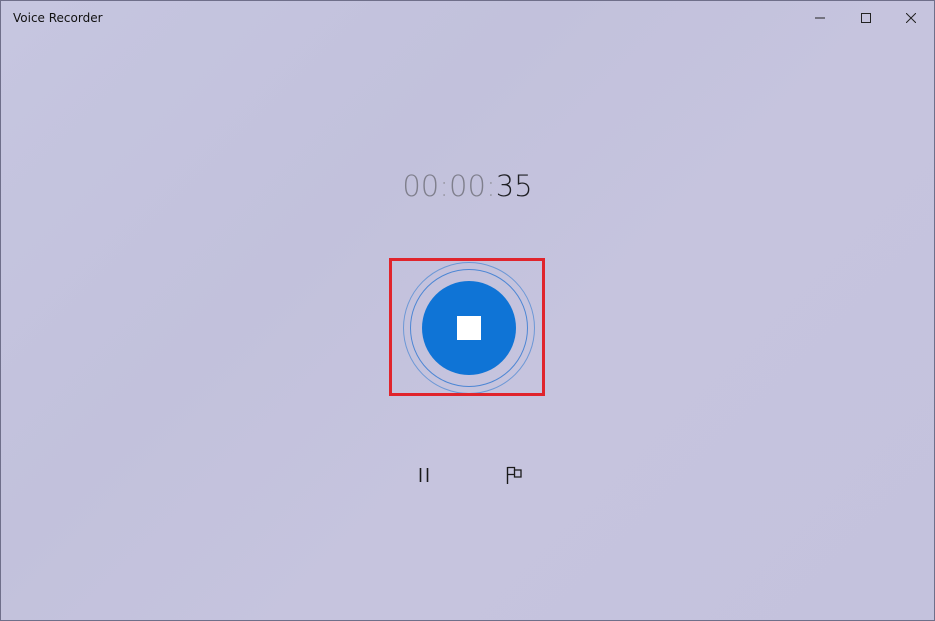 The image size is (935, 621). What do you see at coordinates (467, 18) in the screenshot?
I see `title-bar: Voice Recorder` at bounding box center [467, 18].